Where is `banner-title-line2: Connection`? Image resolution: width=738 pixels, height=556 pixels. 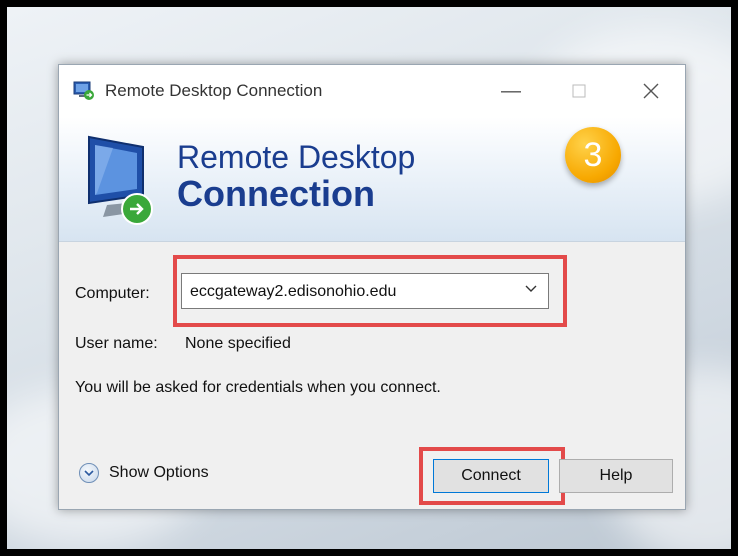
banner-title-line2: Connection is located at coordinates (276, 193).